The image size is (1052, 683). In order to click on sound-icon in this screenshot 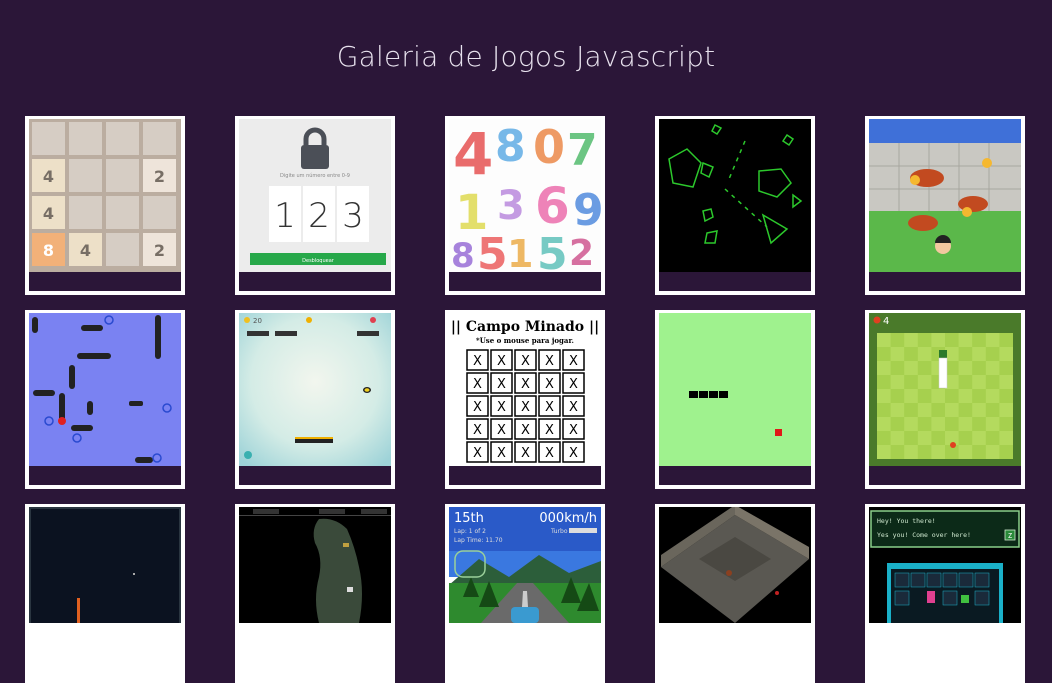, I will do `click(248, 455)`.